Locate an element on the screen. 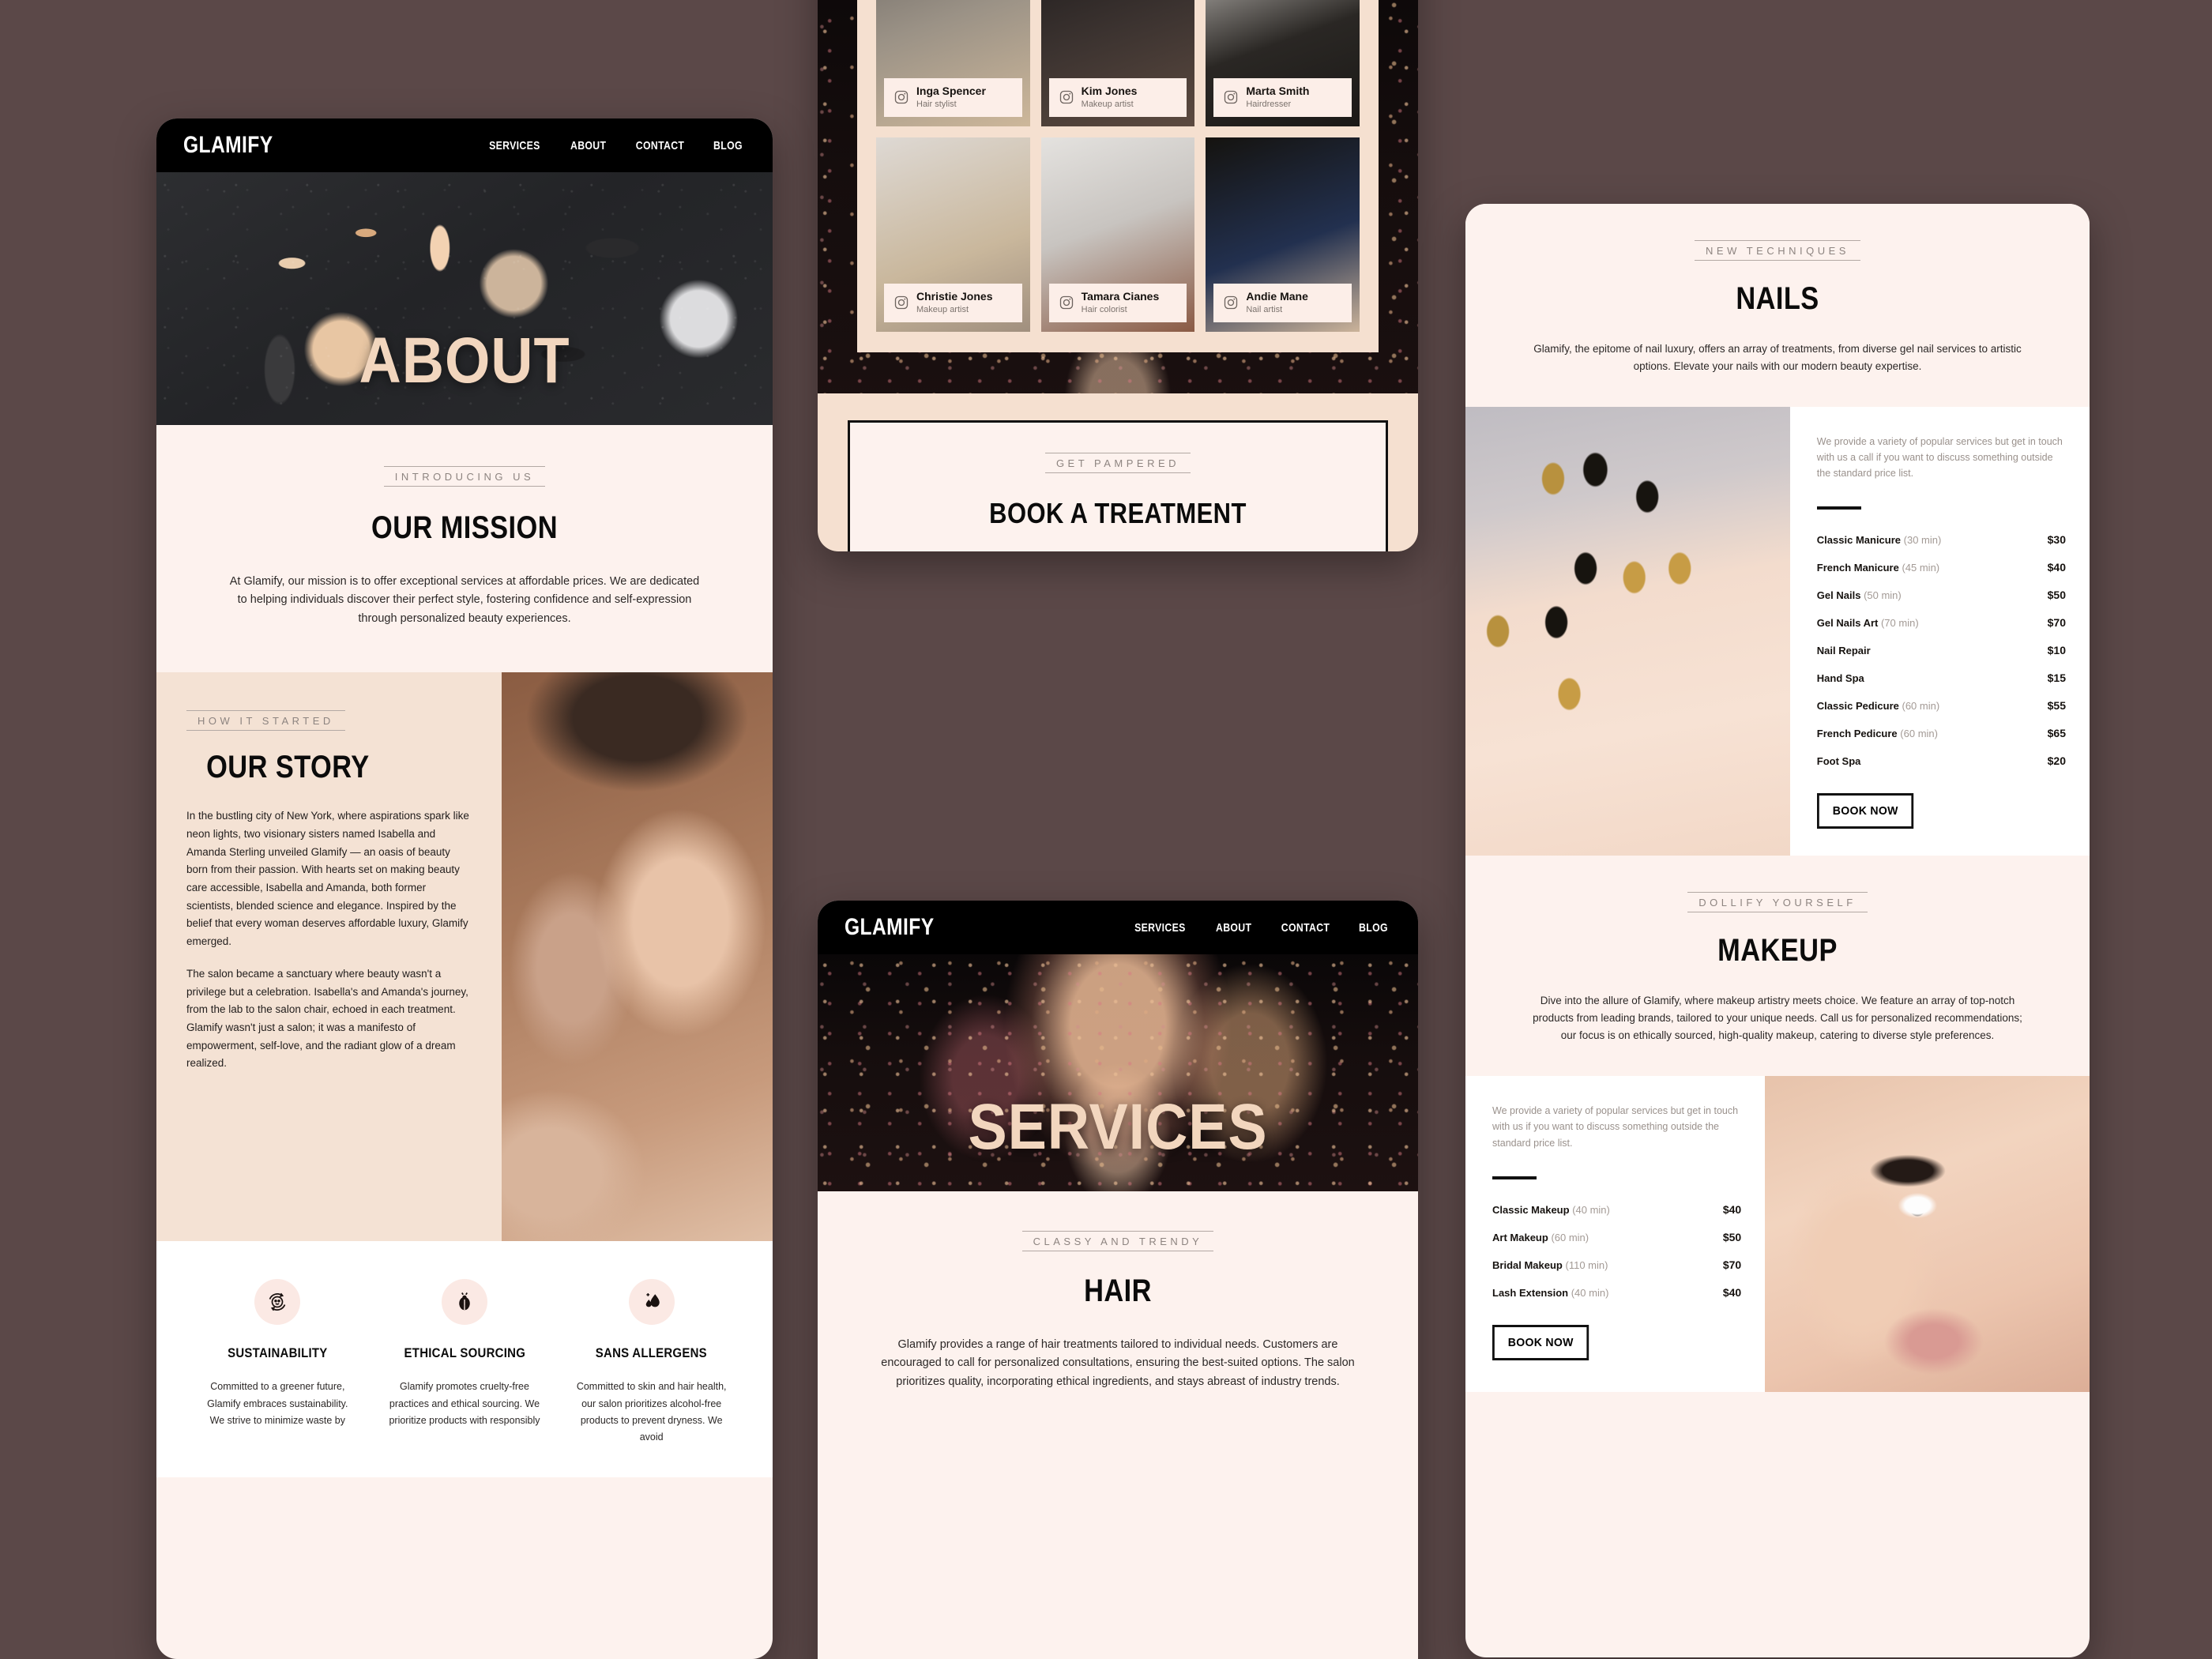 Image resolution: width=2212 pixels, height=1659 pixels. mission-eyebrow: INTRODUCING US is located at coordinates (465, 477).